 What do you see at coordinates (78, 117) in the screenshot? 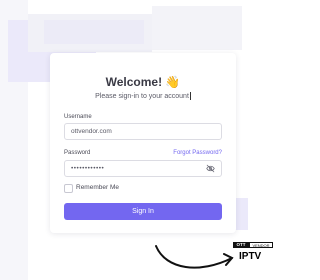
I see `username-label: Username` at bounding box center [78, 117].